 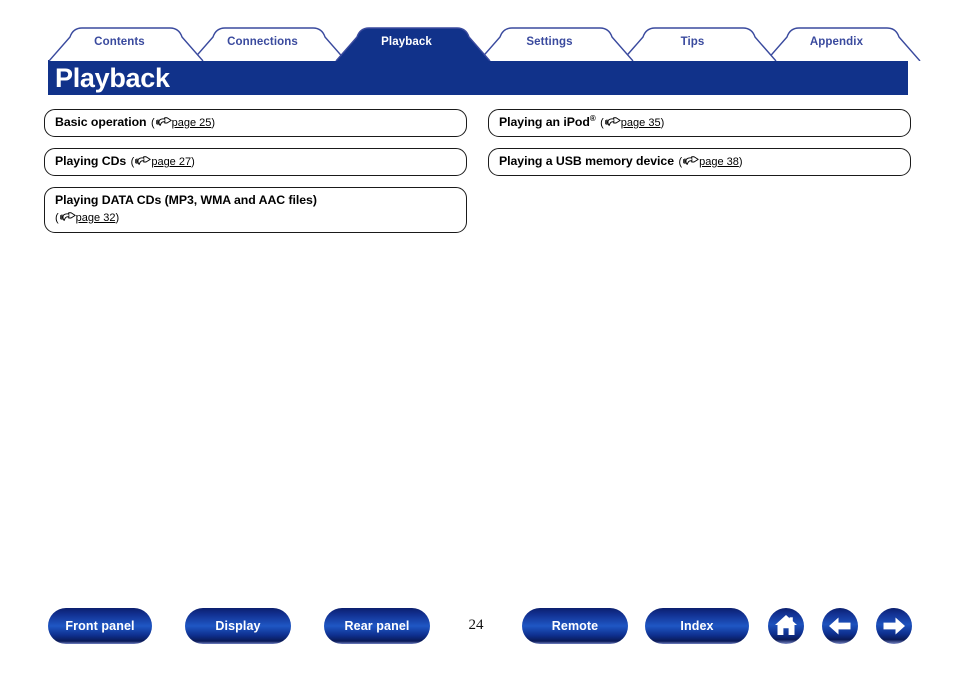 I want to click on tab-playback: Playback, so click(x=413, y=44).